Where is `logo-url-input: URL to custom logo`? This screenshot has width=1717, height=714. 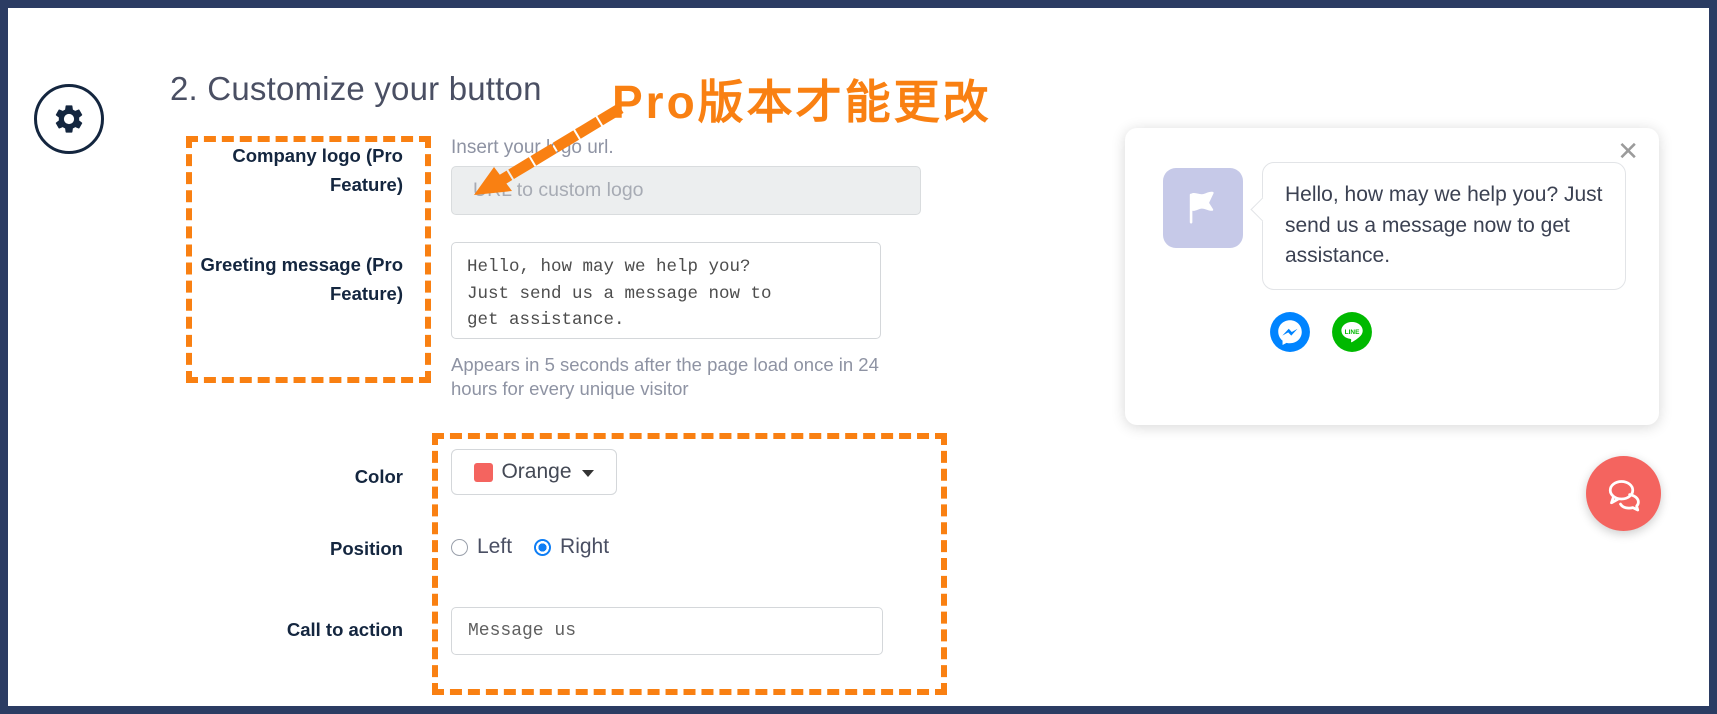
logo-url-input: URL to custom logo is located at coordinates (686, 190).